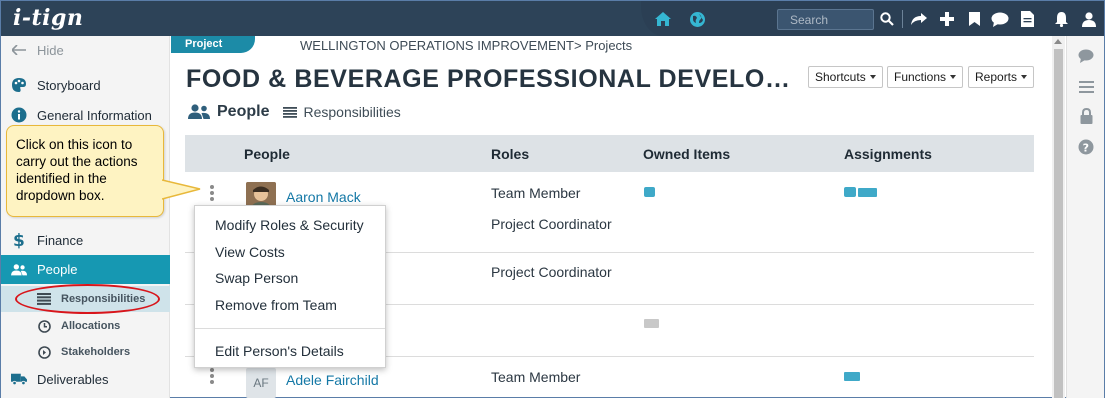 This screenshot has height=398, width=1105. Describe the element at coordinates (19, 85) in the screenshot. I see `palette-icon` at that location.